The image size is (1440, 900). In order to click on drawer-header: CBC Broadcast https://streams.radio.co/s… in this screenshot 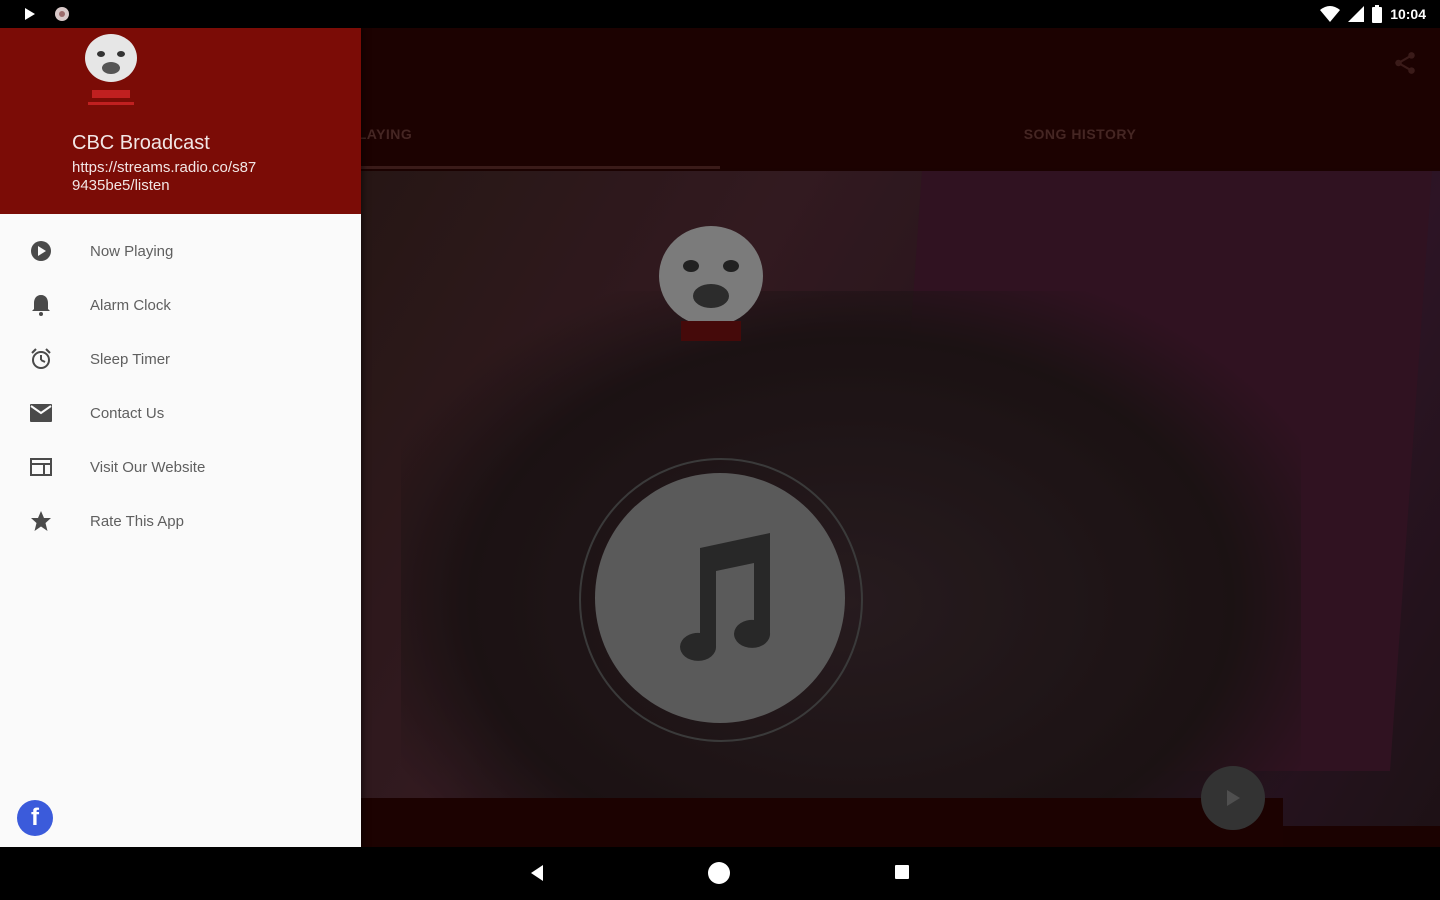, I will do `click(180, 121)`.